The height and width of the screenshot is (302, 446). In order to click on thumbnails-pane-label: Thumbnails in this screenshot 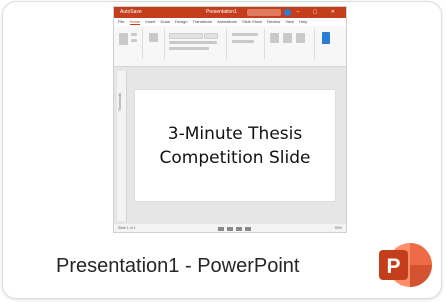, I will do `click(120, 102)`.